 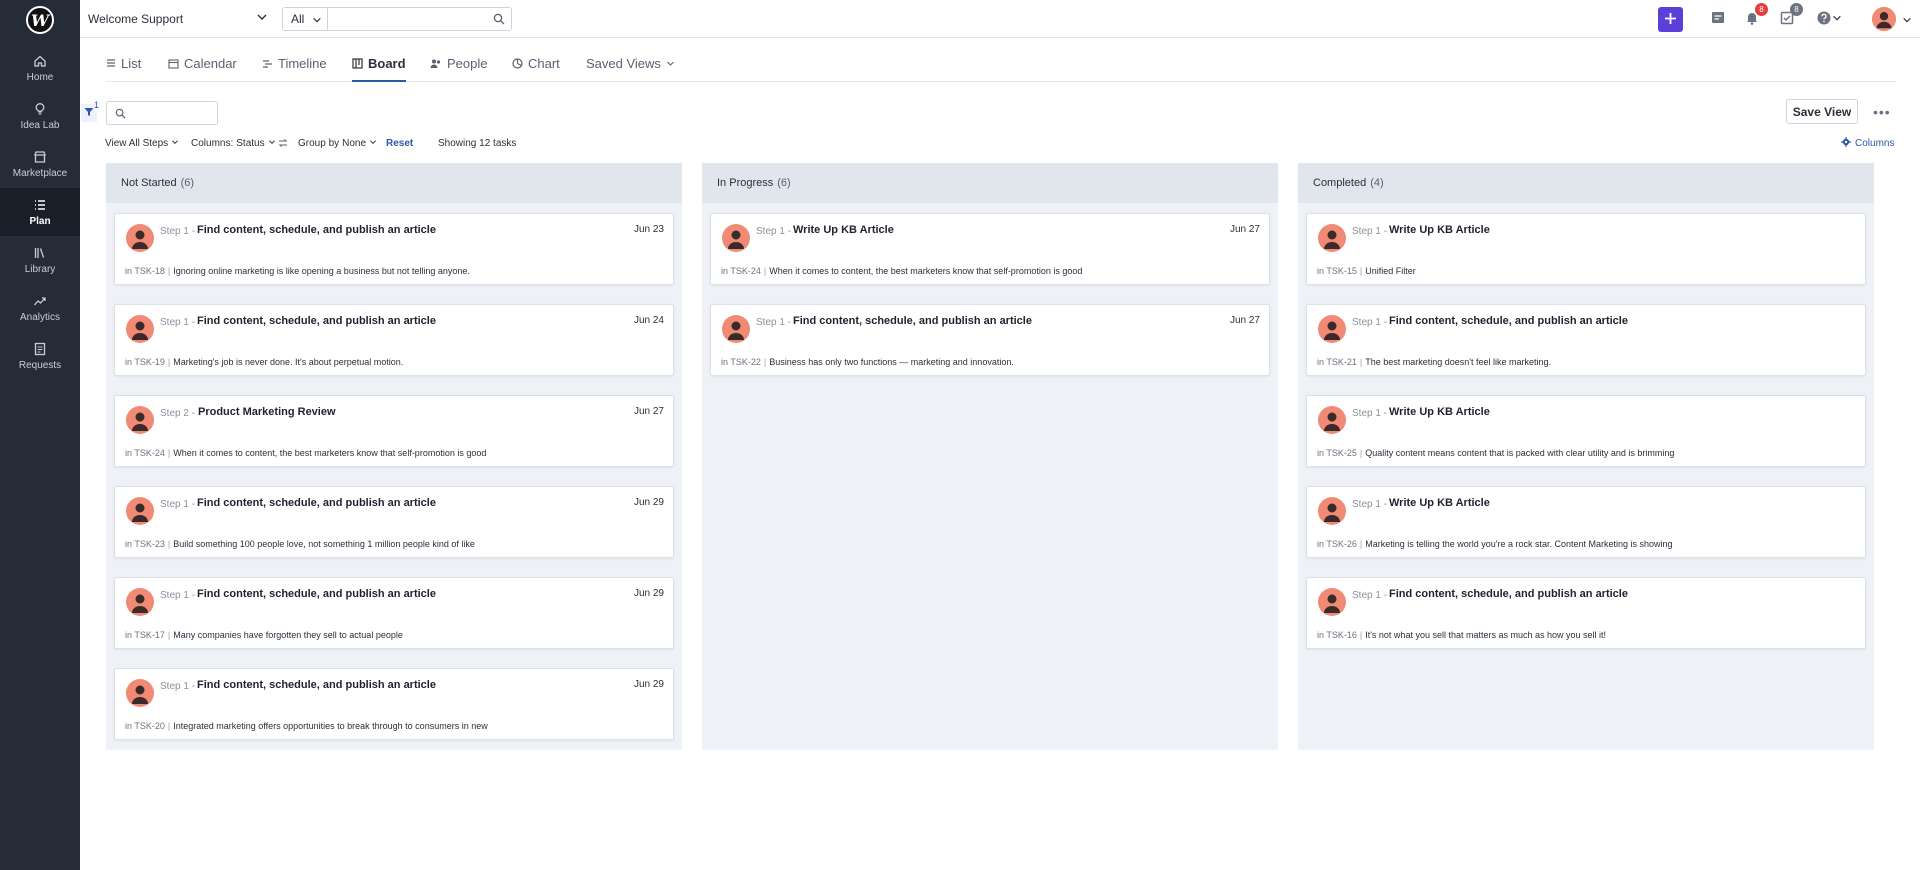 I want to click on swap-icon, so click(x=283, y=143).